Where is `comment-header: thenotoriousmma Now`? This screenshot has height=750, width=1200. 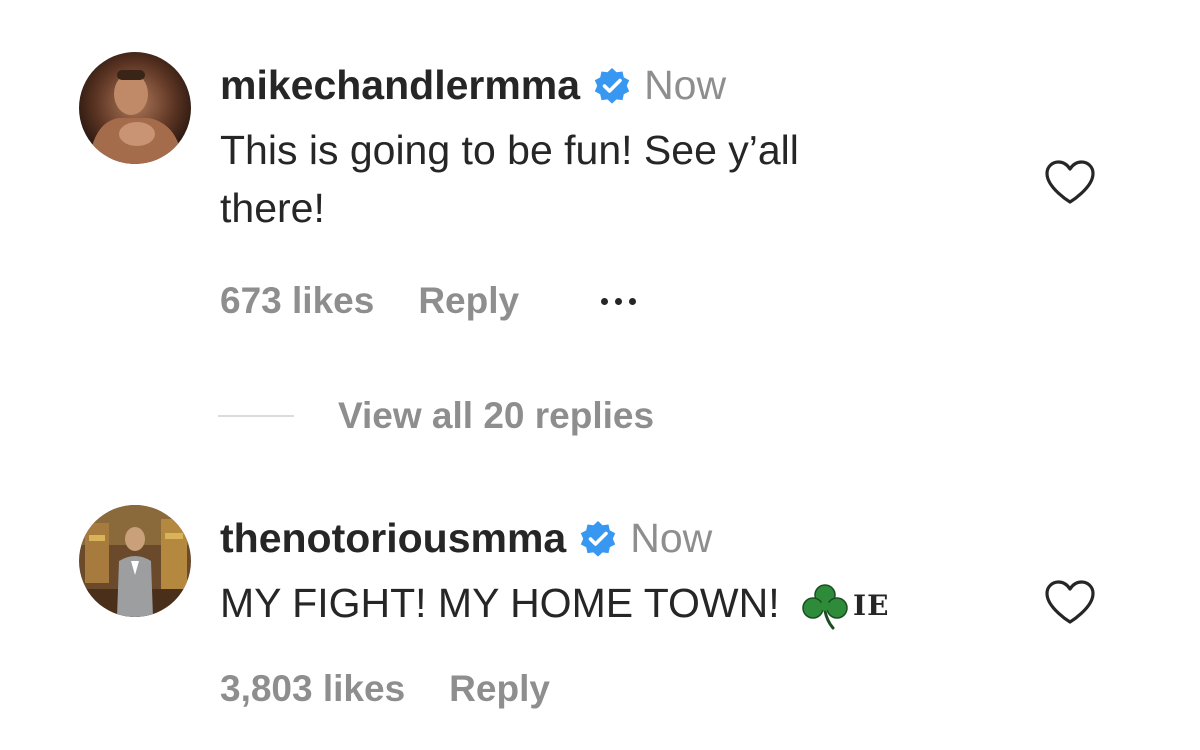 comment-header: thenotoriousmma Now is located at coordinates (466, 538).